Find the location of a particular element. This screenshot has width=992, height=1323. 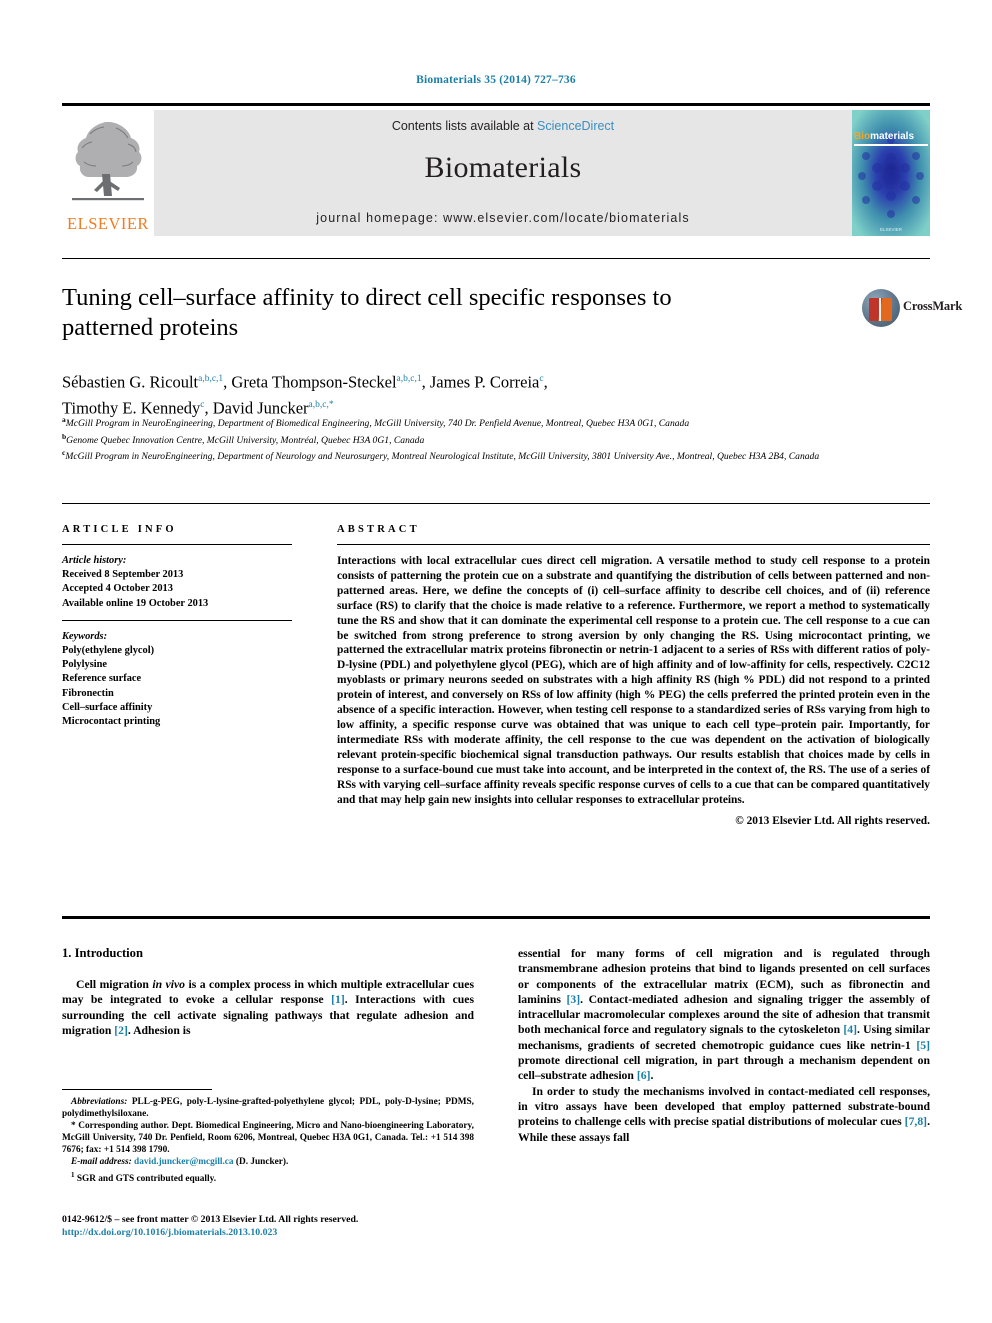

author-2-affil-marks: a,b,c,1 is located at coordinates (409, 379).